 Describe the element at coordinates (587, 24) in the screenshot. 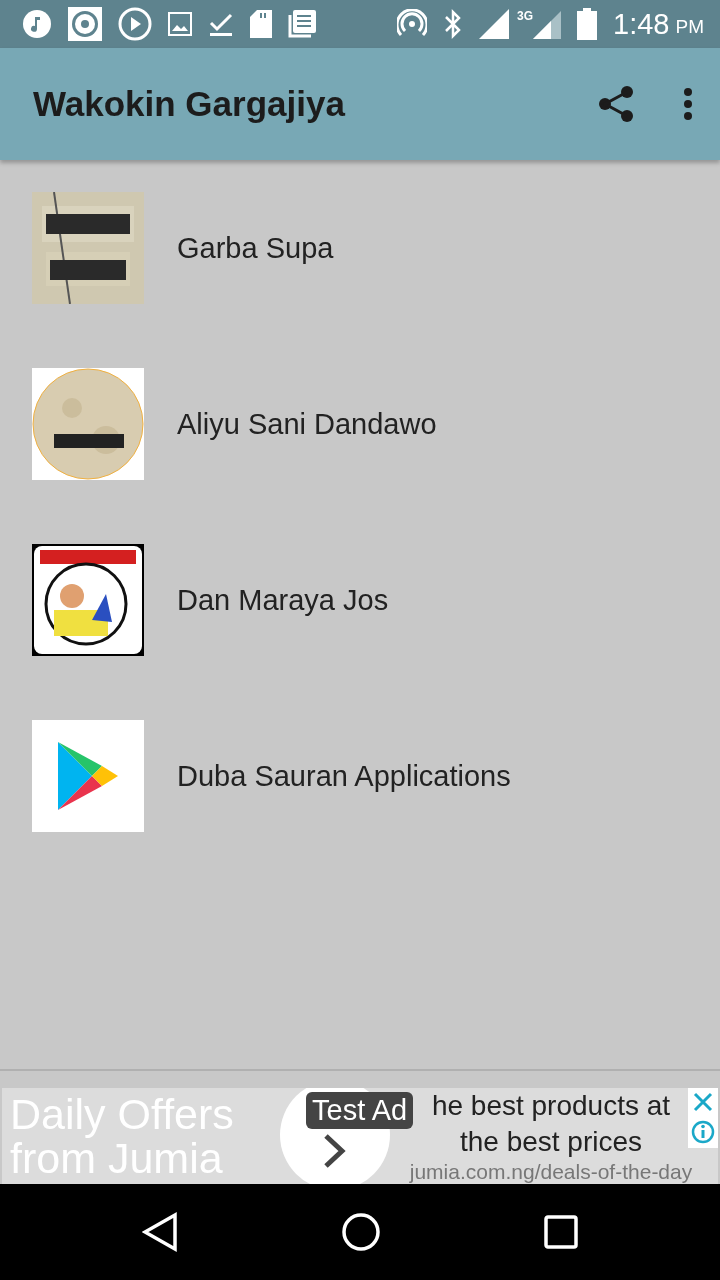

I see `battery-icon` at that location.